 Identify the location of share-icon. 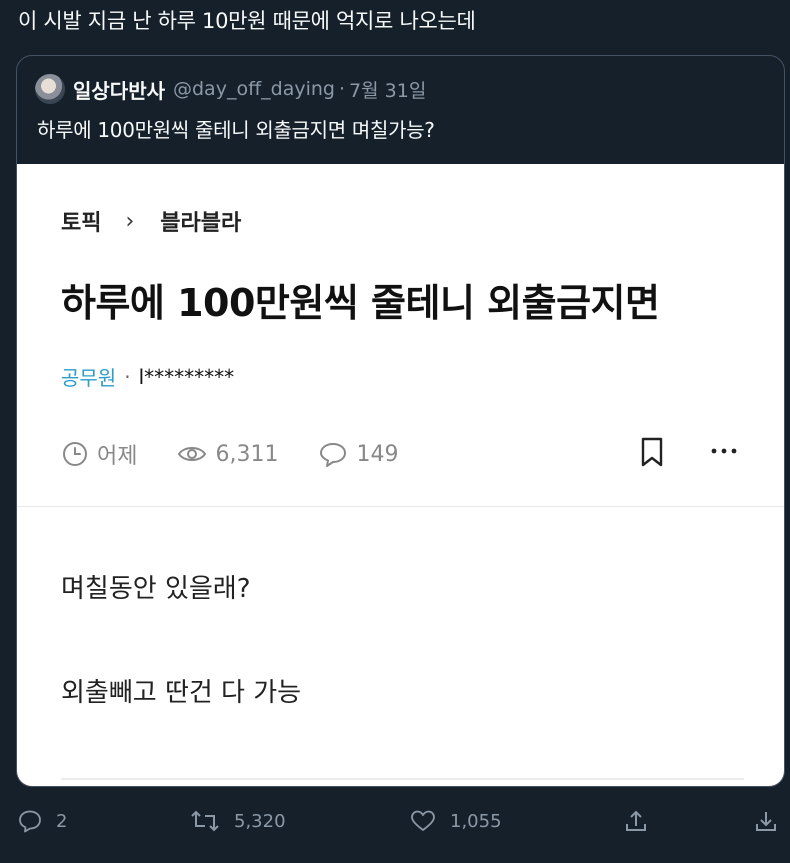
(636, 820).